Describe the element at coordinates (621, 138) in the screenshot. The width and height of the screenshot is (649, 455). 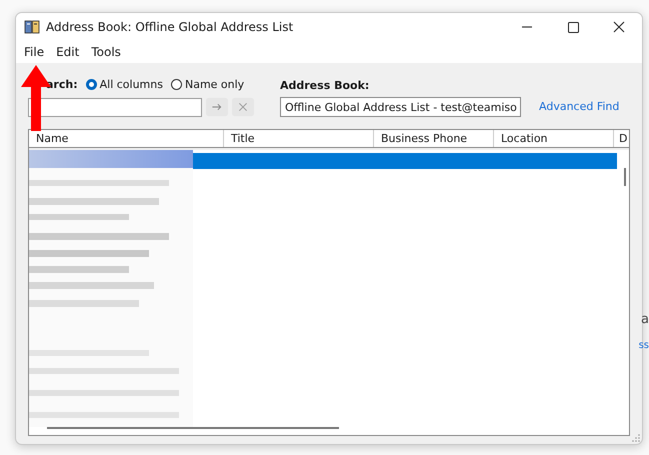
I see `column-header: D` at that location.